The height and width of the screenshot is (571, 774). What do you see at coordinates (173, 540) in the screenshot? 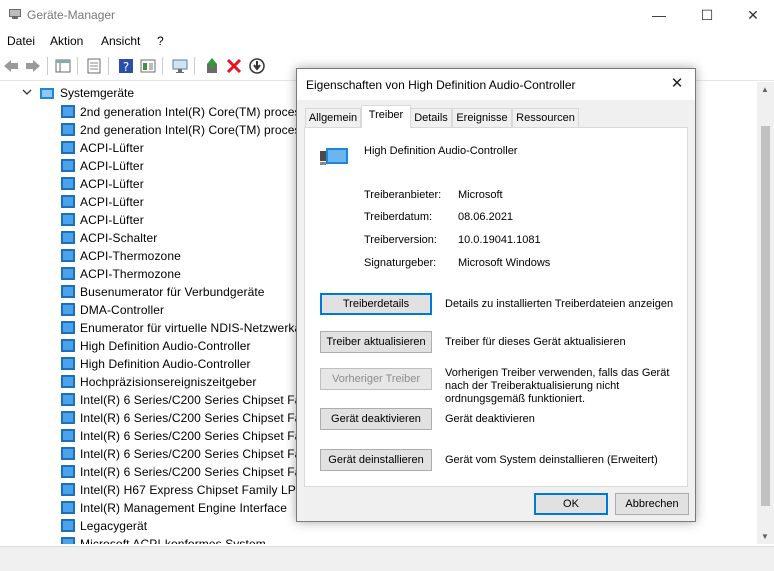
I see `tree-item-label: Microsoft ACPI-konformes System` at bounding box center [173, 540].